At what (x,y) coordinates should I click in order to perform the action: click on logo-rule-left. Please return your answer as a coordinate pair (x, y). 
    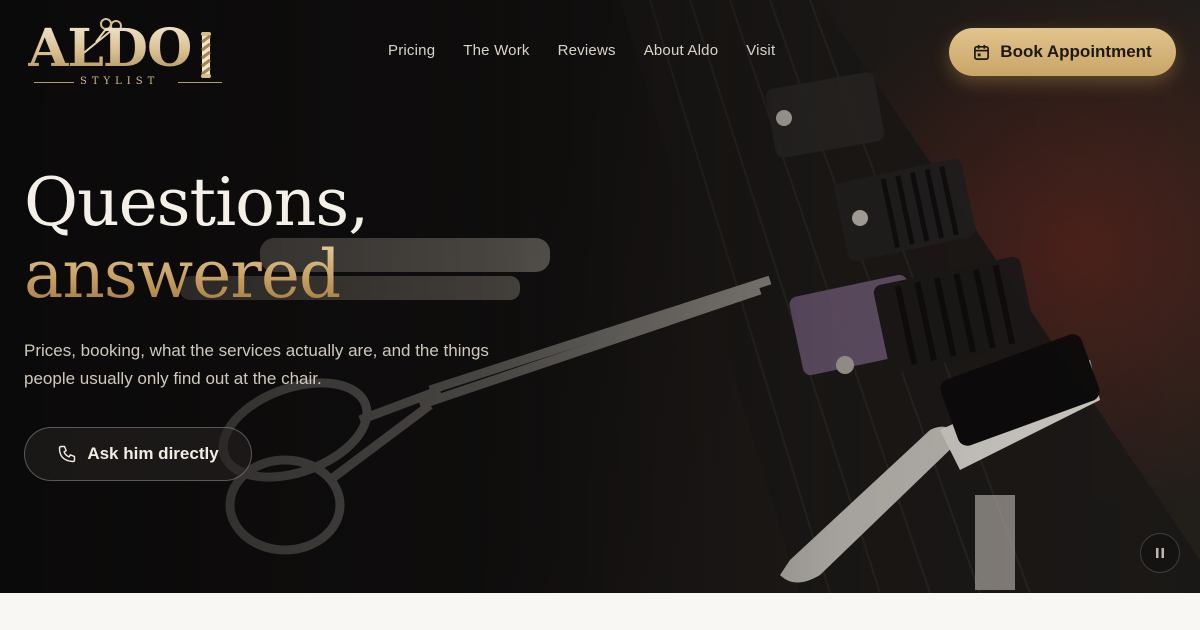
    Looking at the image, I should click on (54, 82).